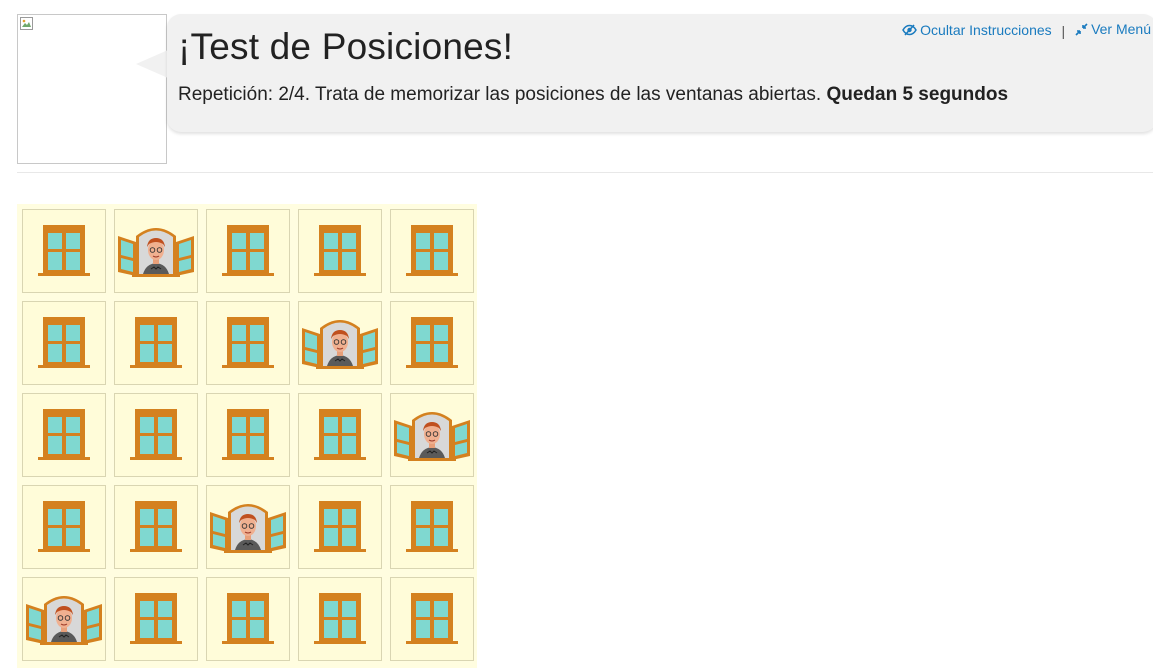 This screenshot has width=1153, height=668. I want to click on compress-icon, so click(1081, 29).